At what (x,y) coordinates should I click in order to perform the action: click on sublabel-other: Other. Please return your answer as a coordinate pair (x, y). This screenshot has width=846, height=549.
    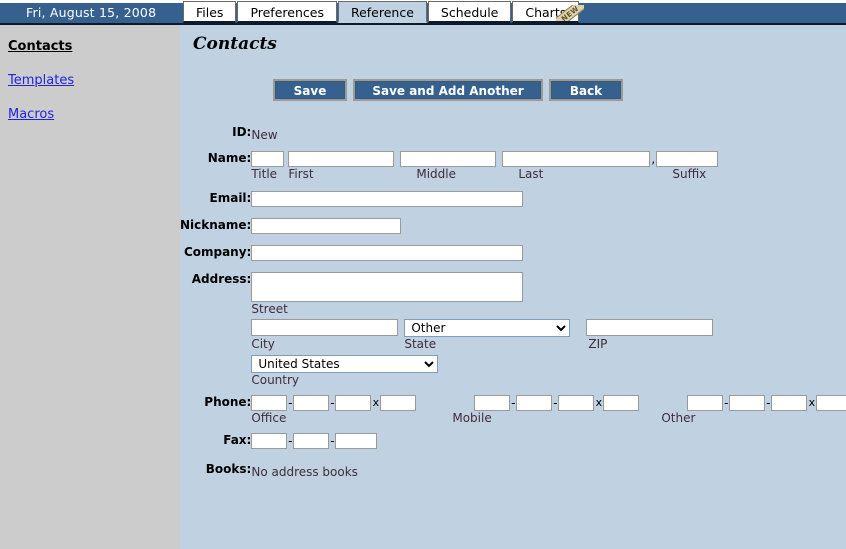
    Looking at the image, I should click on (678, 418).